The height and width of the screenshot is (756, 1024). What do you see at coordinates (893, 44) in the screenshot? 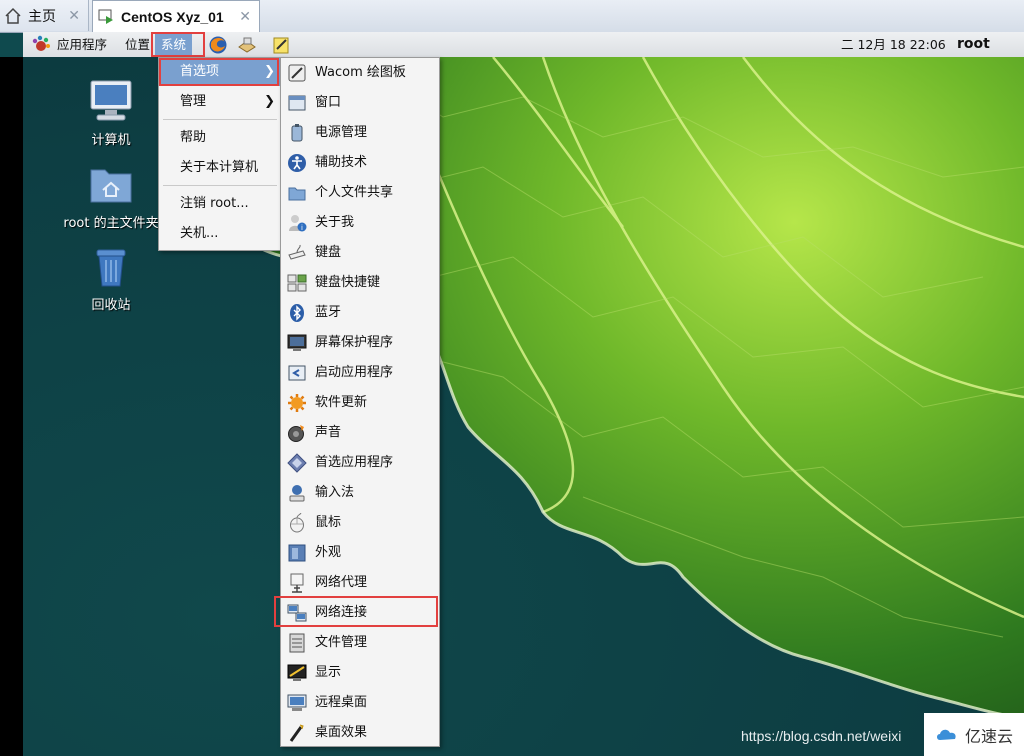
I see `panel-clock: 二 12月 18 22:06` at bounding box center [893, 44].